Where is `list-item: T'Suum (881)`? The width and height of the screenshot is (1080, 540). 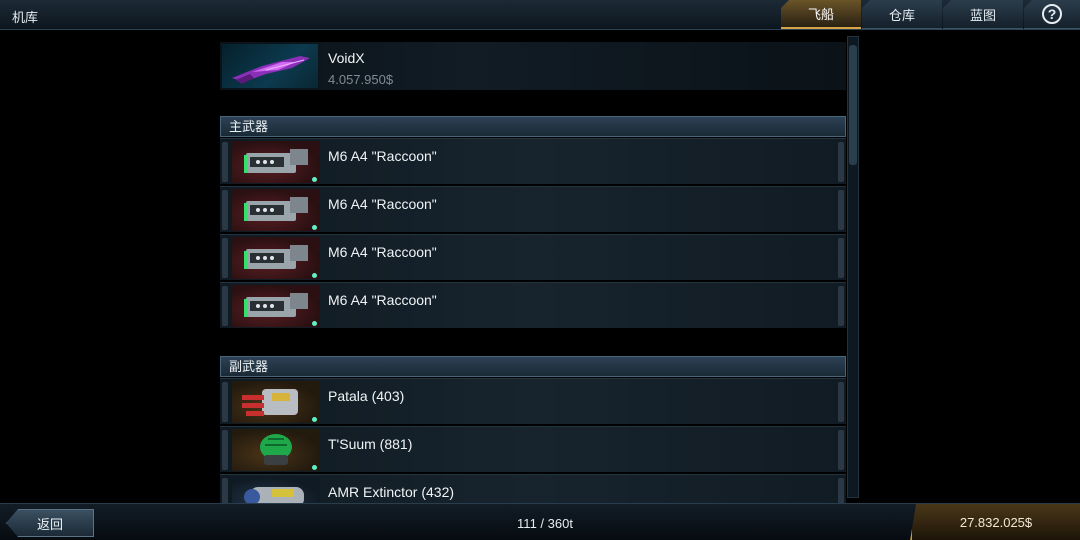
list-item: T'Suum (881) is located at coordinates (533, 449).